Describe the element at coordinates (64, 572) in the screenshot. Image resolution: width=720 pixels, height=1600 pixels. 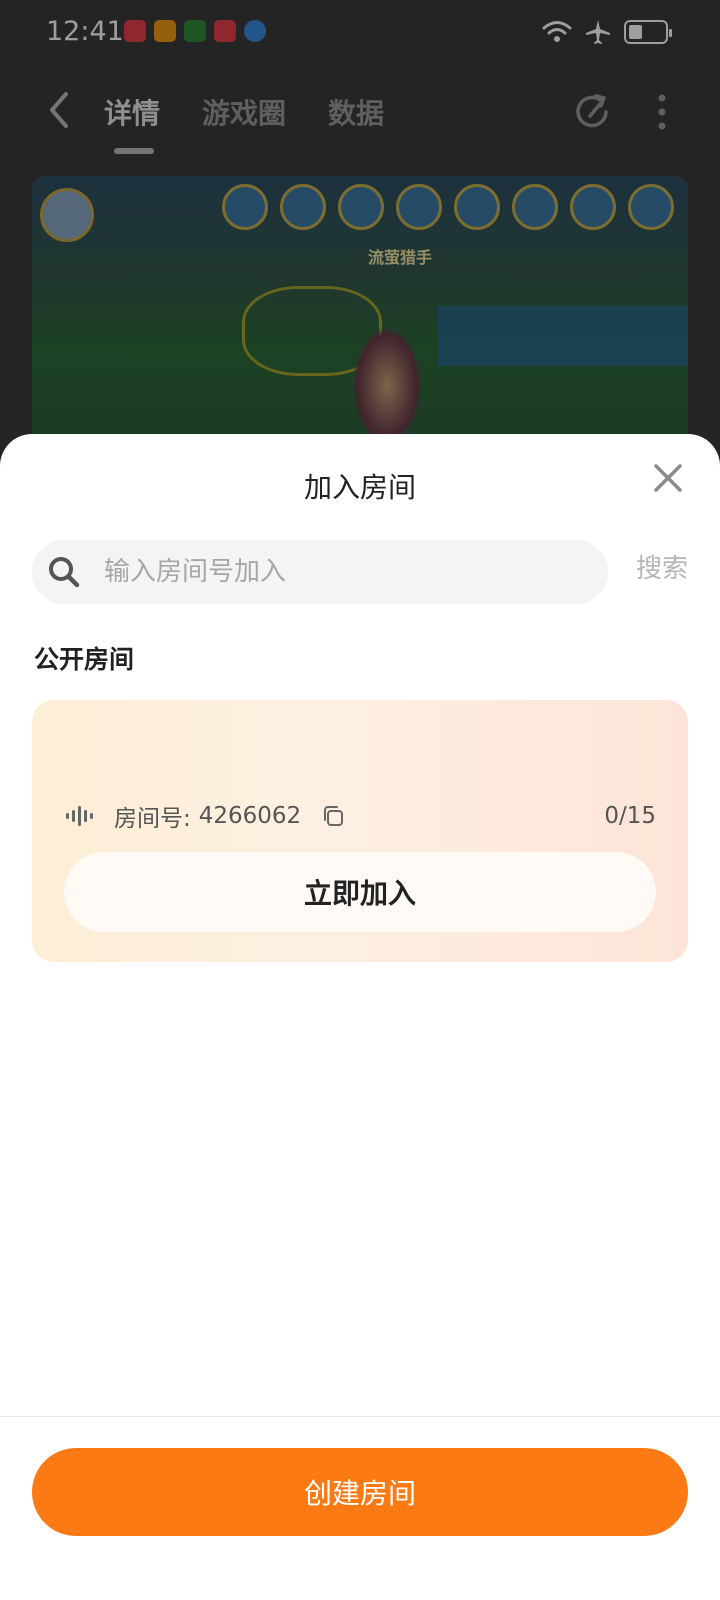
I see `search-icon` at that location.